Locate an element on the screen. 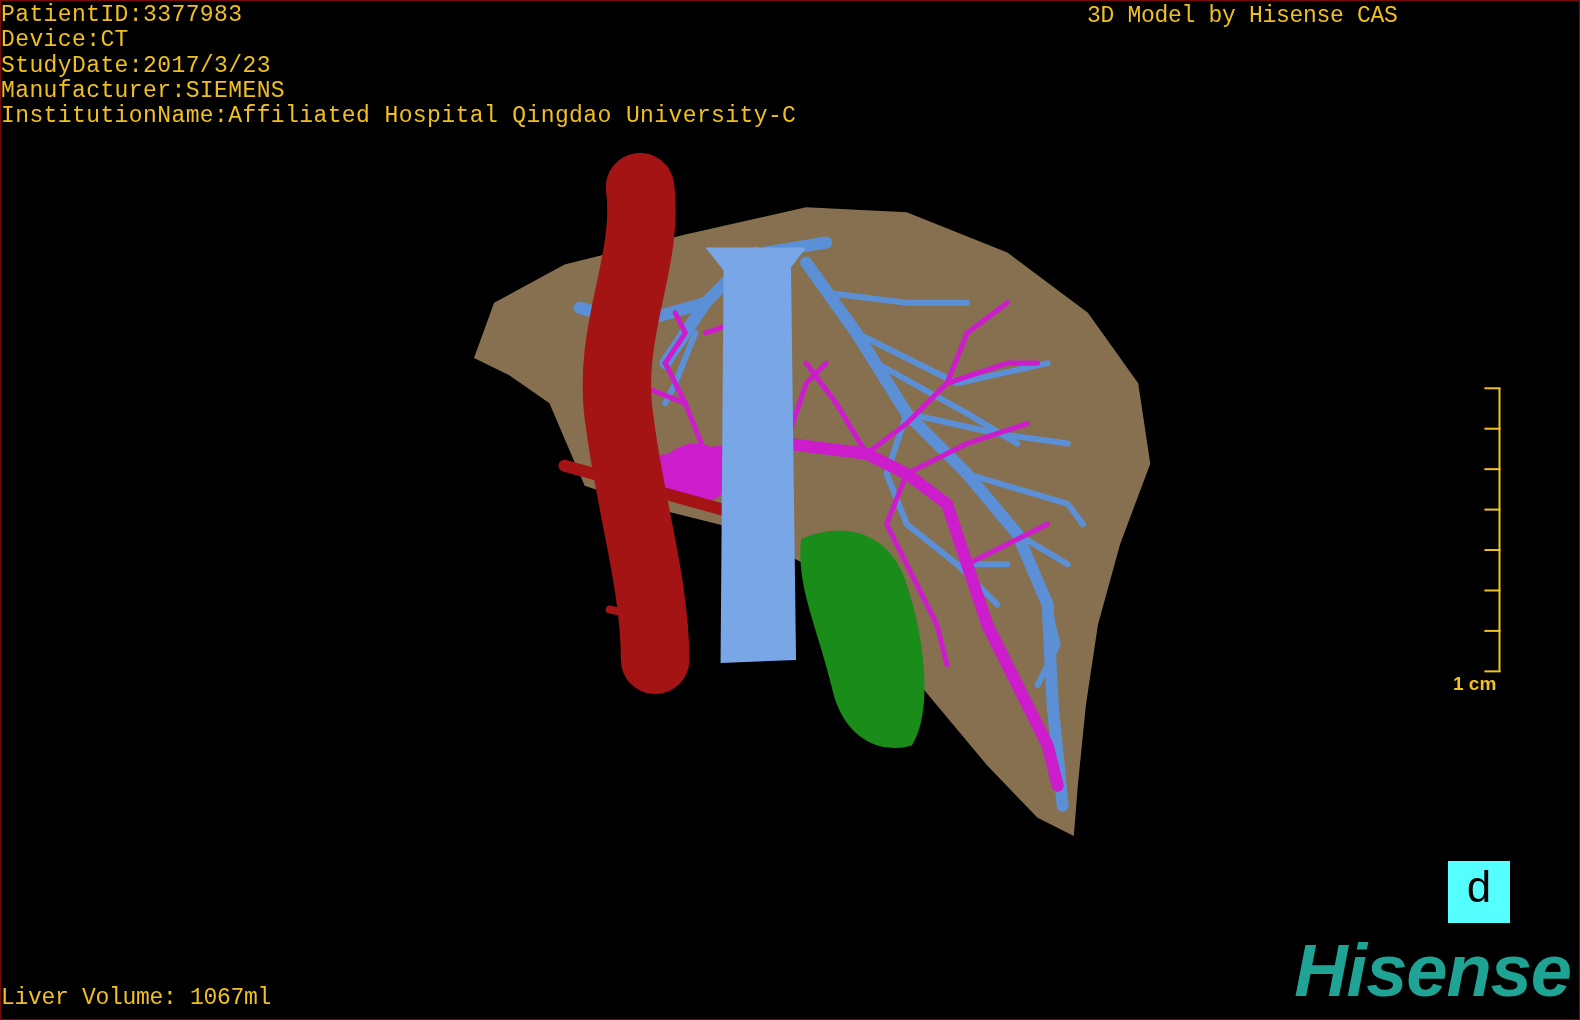 This screenshot has height=1020, width=1580. patient-info-text: Device:CT is located at coordinates (65, 41).